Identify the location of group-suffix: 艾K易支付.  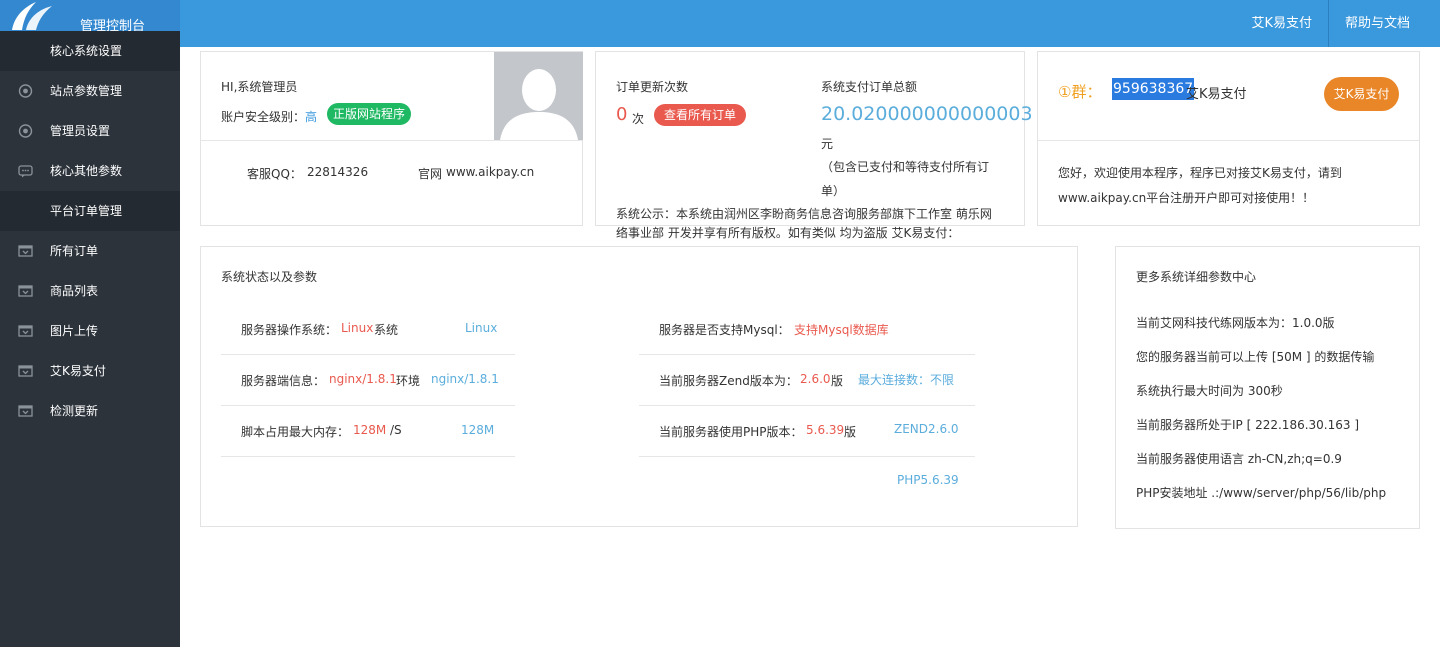
(1216, 94).